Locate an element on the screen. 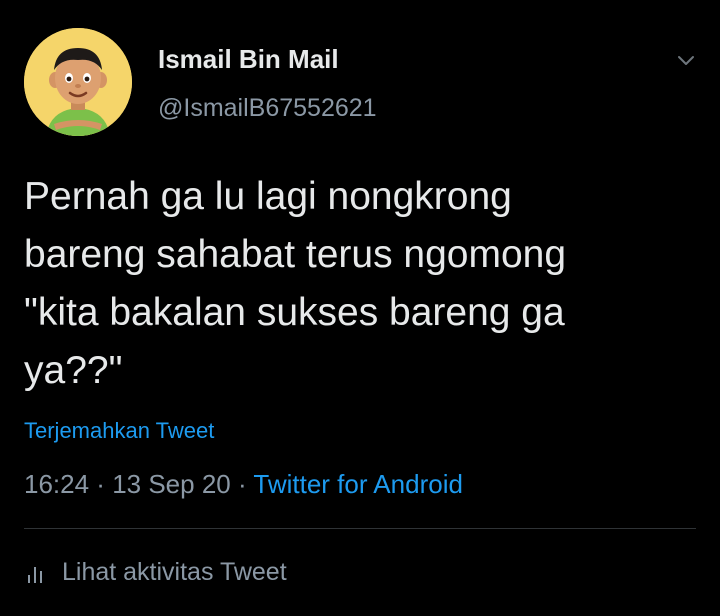 The width and height of the screenshot is (720, 616). tweet-time: 16:24 is located at coordinates (57, 484).